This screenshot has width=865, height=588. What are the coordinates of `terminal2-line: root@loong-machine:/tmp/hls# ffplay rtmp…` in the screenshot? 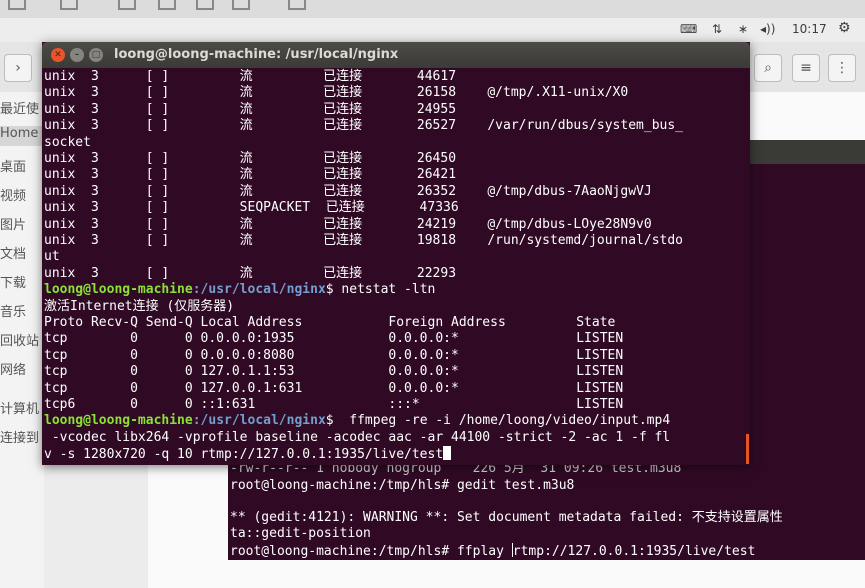 It's located at (492, 551).